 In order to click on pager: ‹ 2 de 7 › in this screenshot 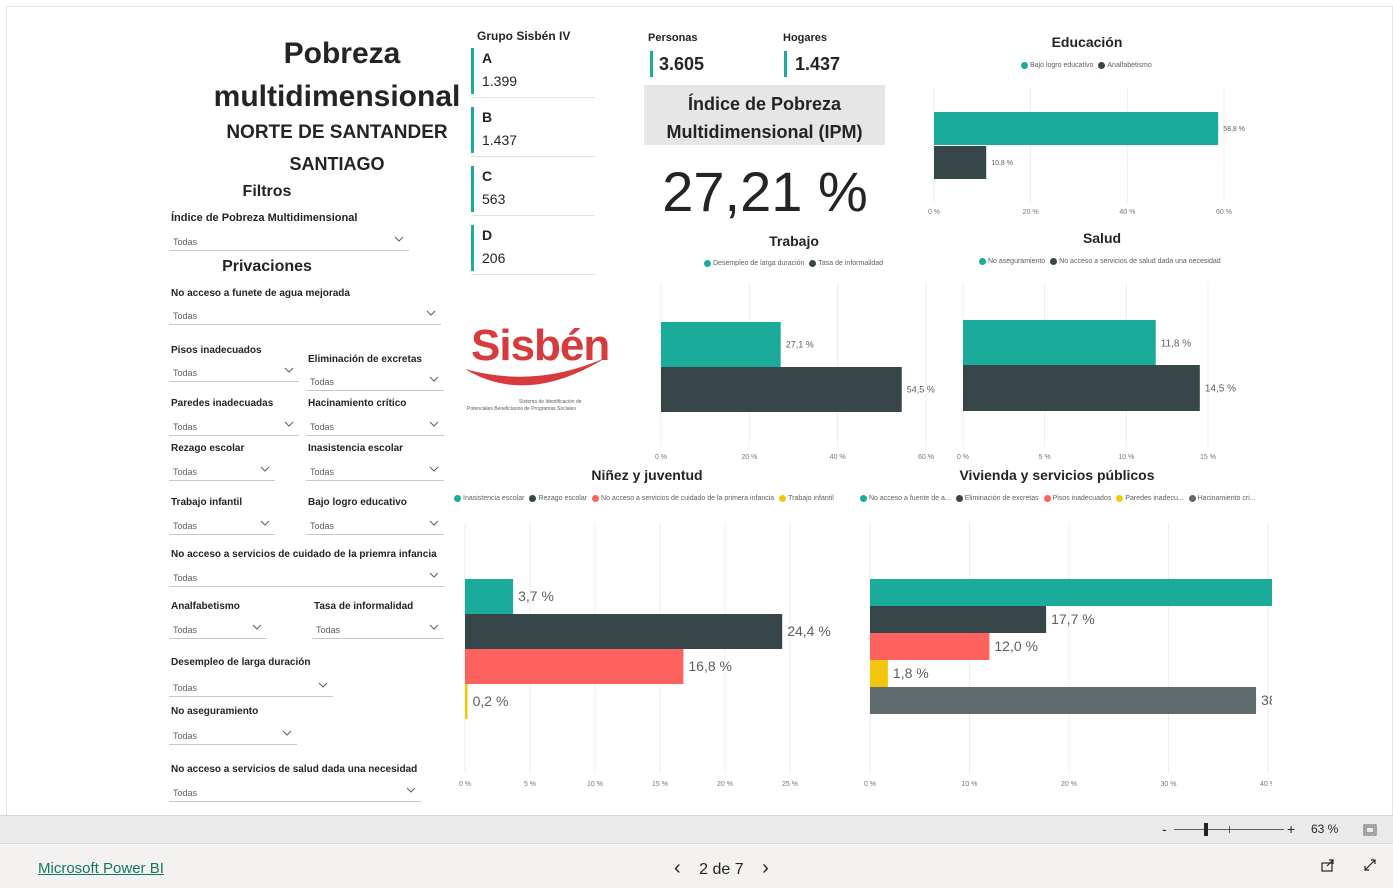, I will do `click(721, 868)`.